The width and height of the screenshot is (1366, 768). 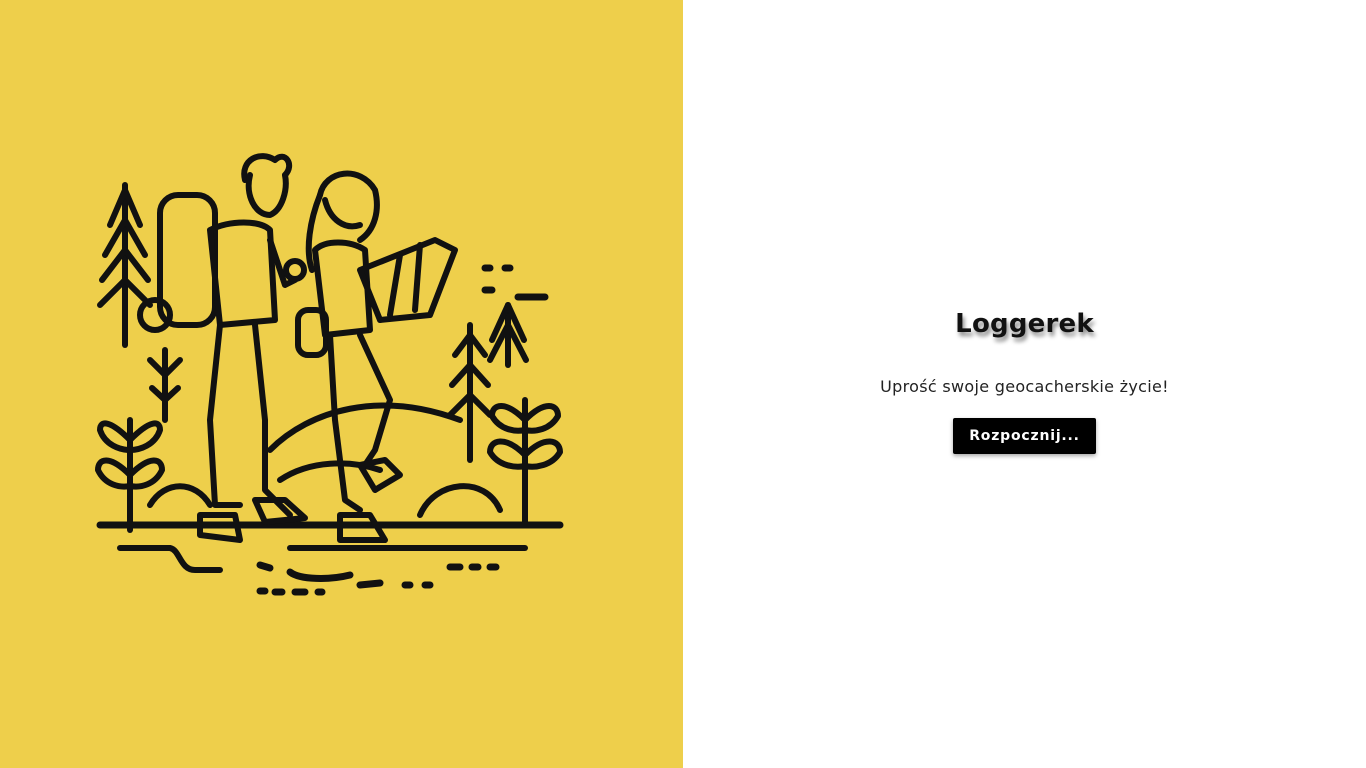 What do you see at coordinates (1024, 323) in the screenshot?
I see `app-title: Loggerek` at bounding box center [1024, 323].